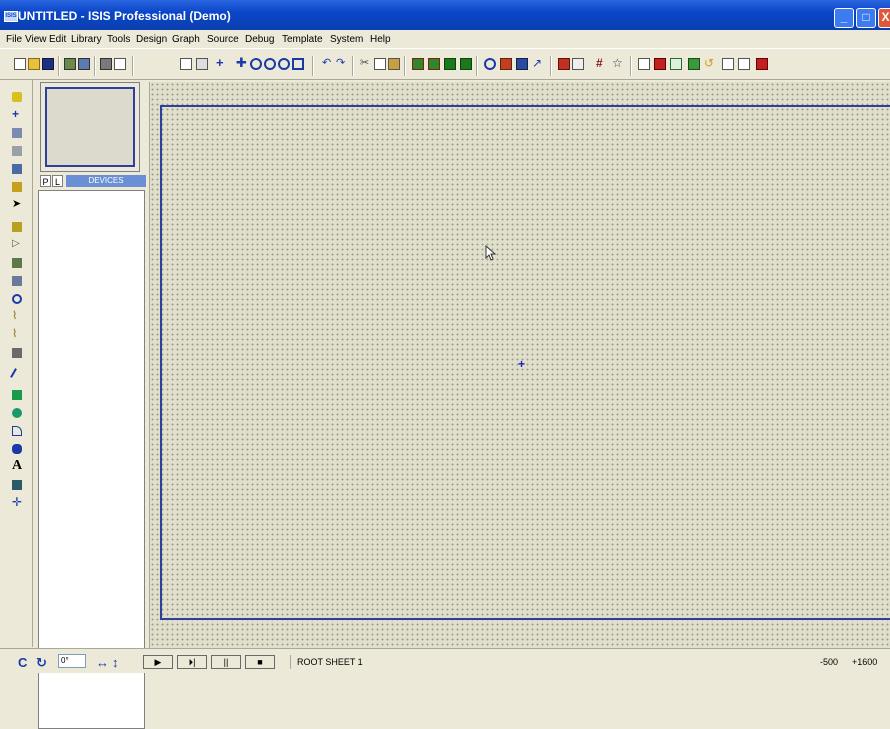 Image resolution: width=890 pixels, height=729 pixels. Describe the element at coordinates (17, 133) in the screenshot. I see `wire-label-icon` at that location.